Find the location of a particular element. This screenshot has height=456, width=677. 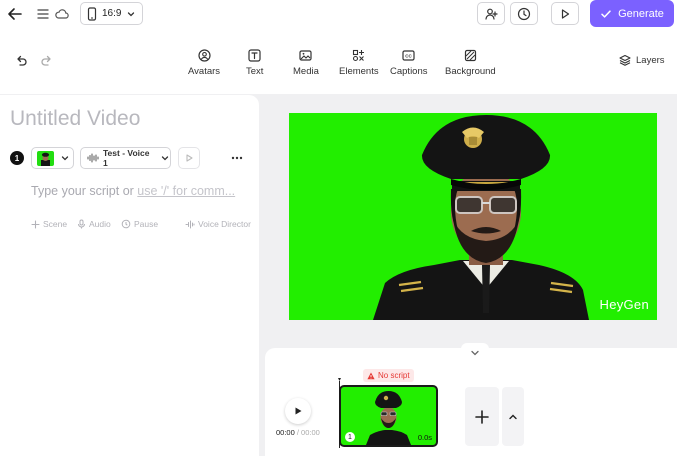

voice-director-button: Voice Director is located at coordinates (218, 224).